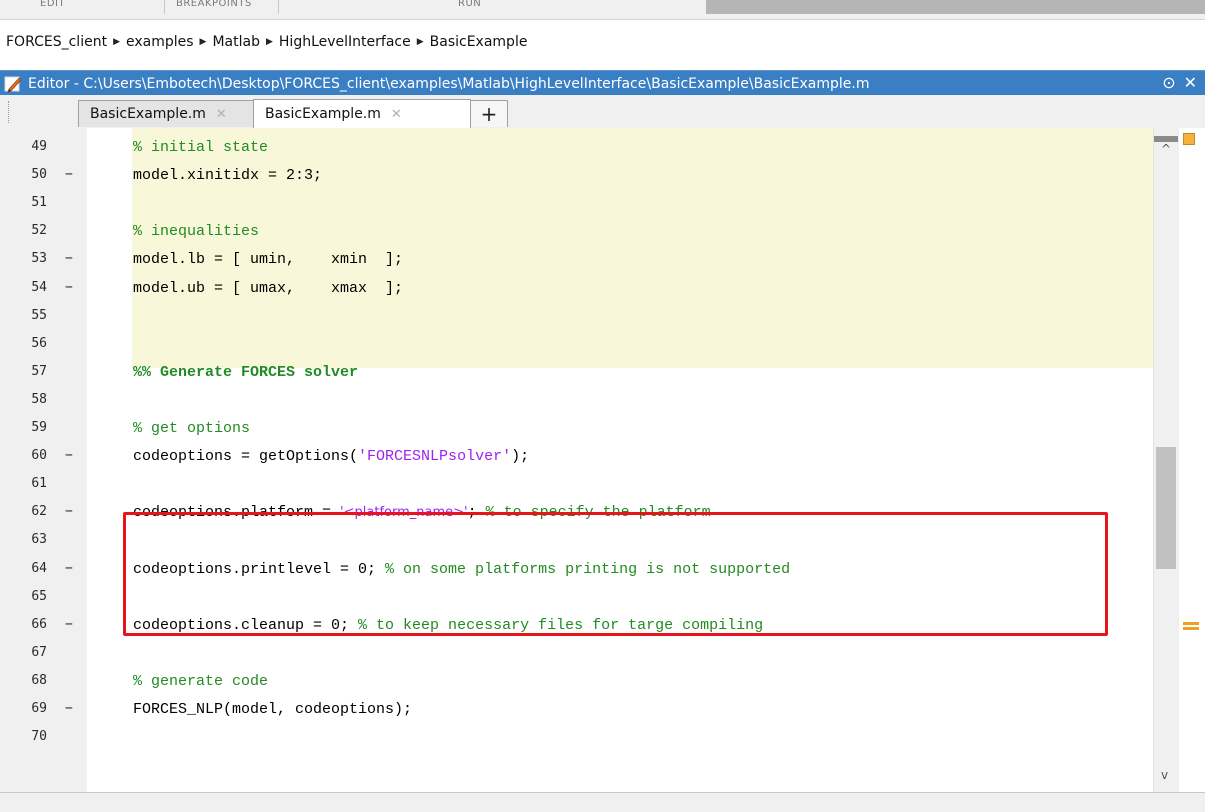  What do you see at coordinates (31, 596) in the screenshot?
I see `line-number: 65` at bounding box center [31, 596].